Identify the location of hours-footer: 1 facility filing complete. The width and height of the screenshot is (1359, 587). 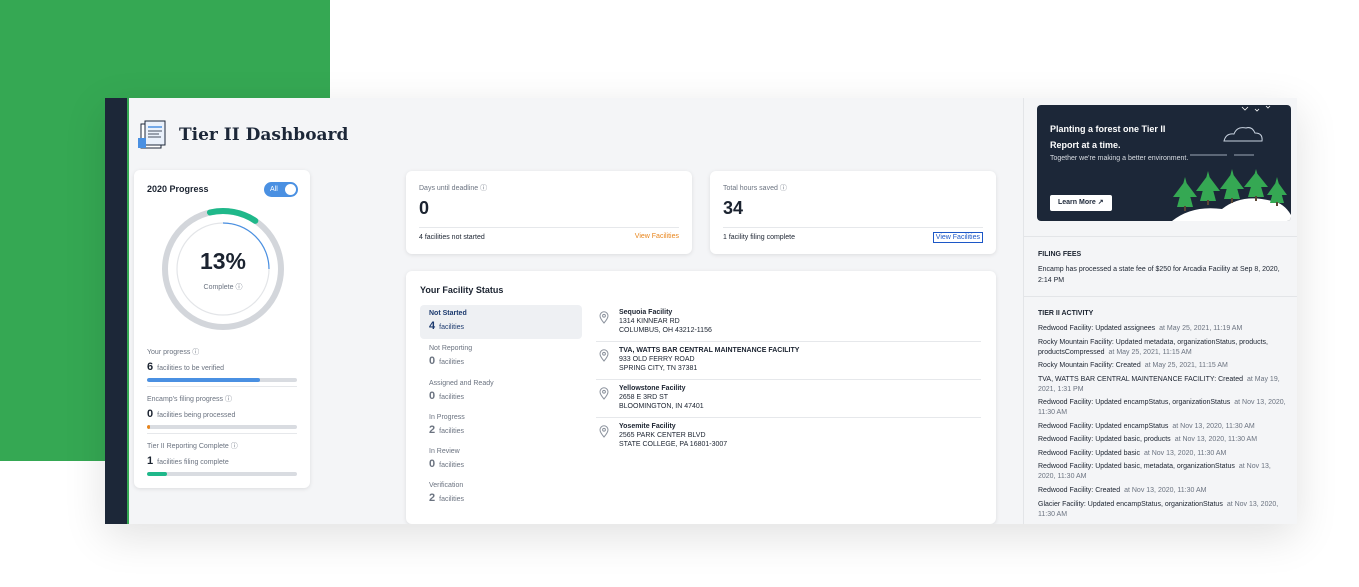
(759, 237).